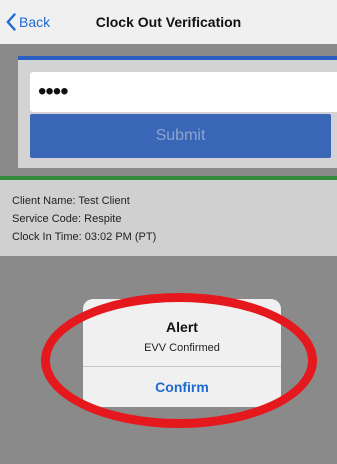 This screenshot has width=337, height=464. I want to click on alert-dialog: Alert EVV Confirmed Confirm, so click(182, 353).